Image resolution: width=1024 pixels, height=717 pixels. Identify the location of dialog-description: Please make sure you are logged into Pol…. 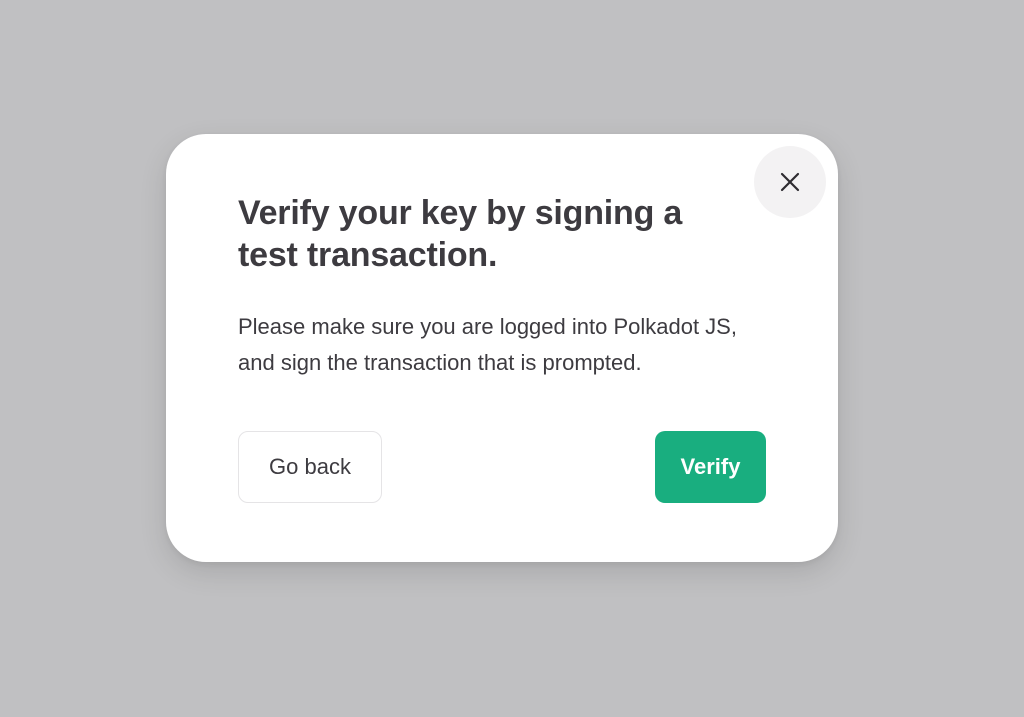
(487, 344).